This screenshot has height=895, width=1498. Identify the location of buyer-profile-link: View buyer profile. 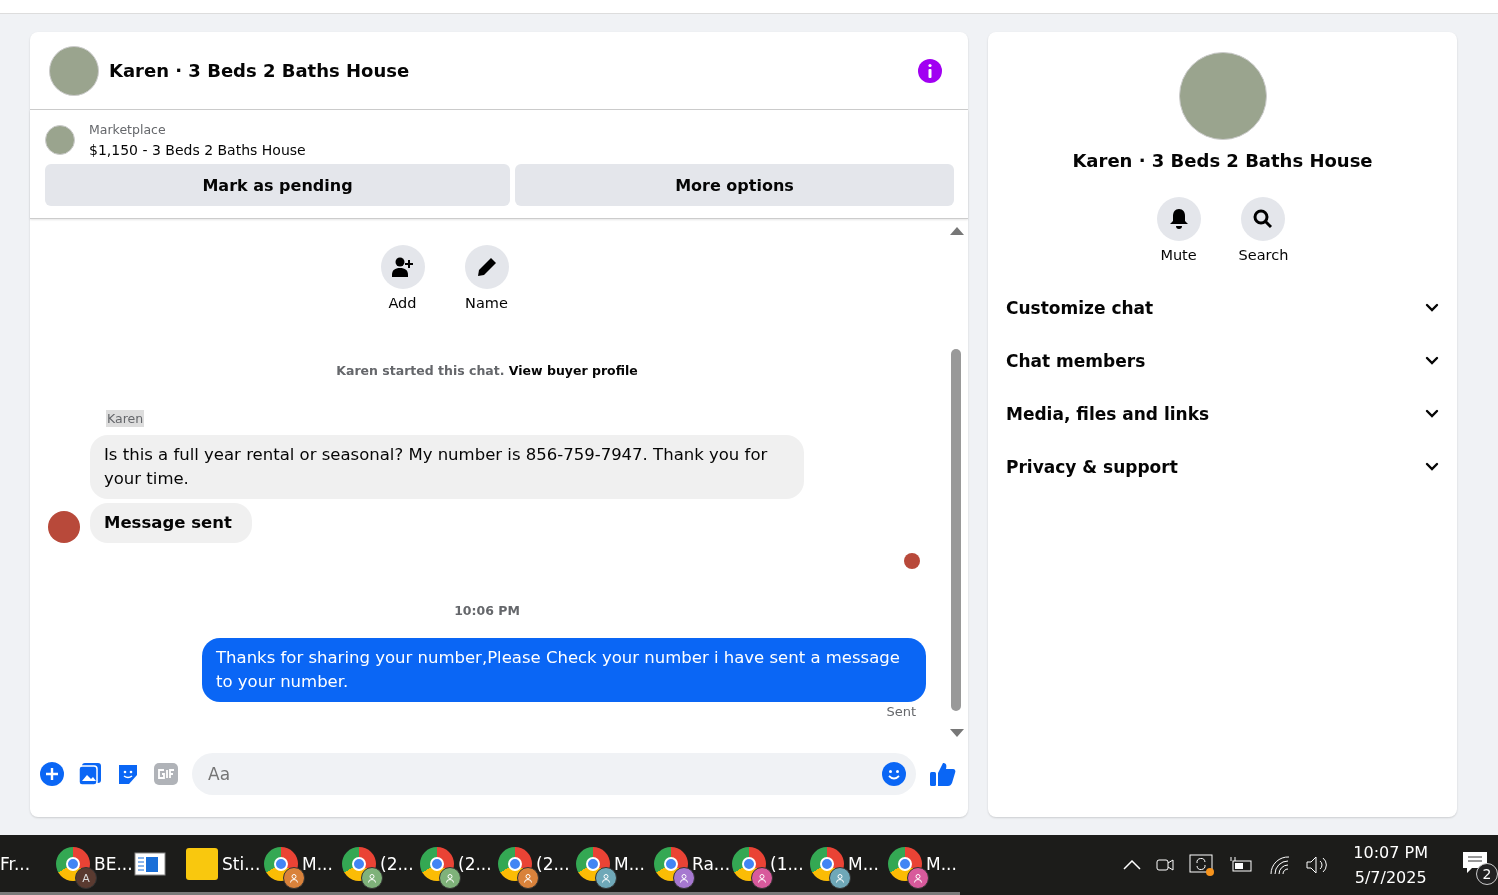
(573, 370).